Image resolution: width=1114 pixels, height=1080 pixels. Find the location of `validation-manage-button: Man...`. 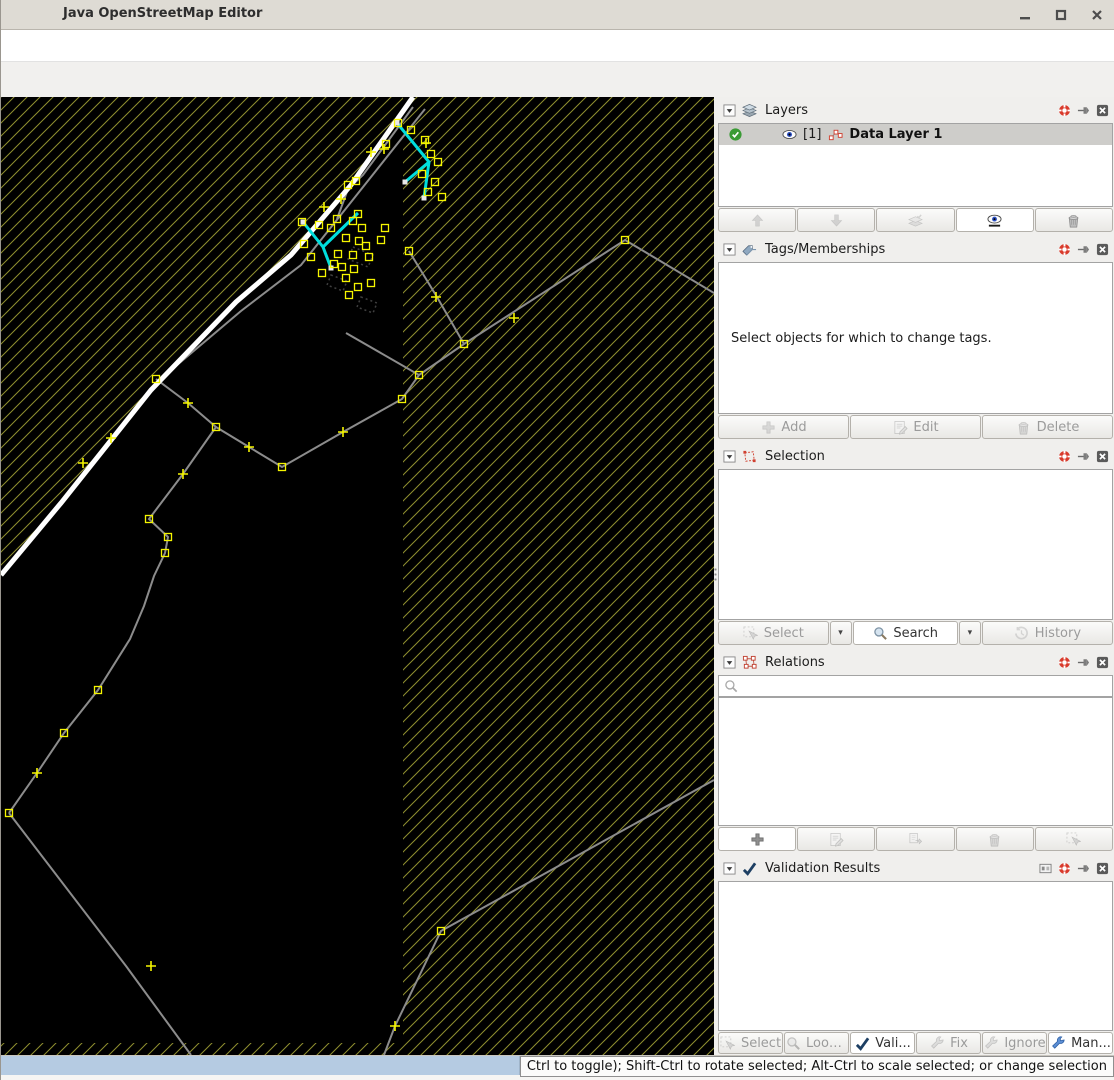

validation-manage-button: Man... is located at coordinates (1080, 1043).